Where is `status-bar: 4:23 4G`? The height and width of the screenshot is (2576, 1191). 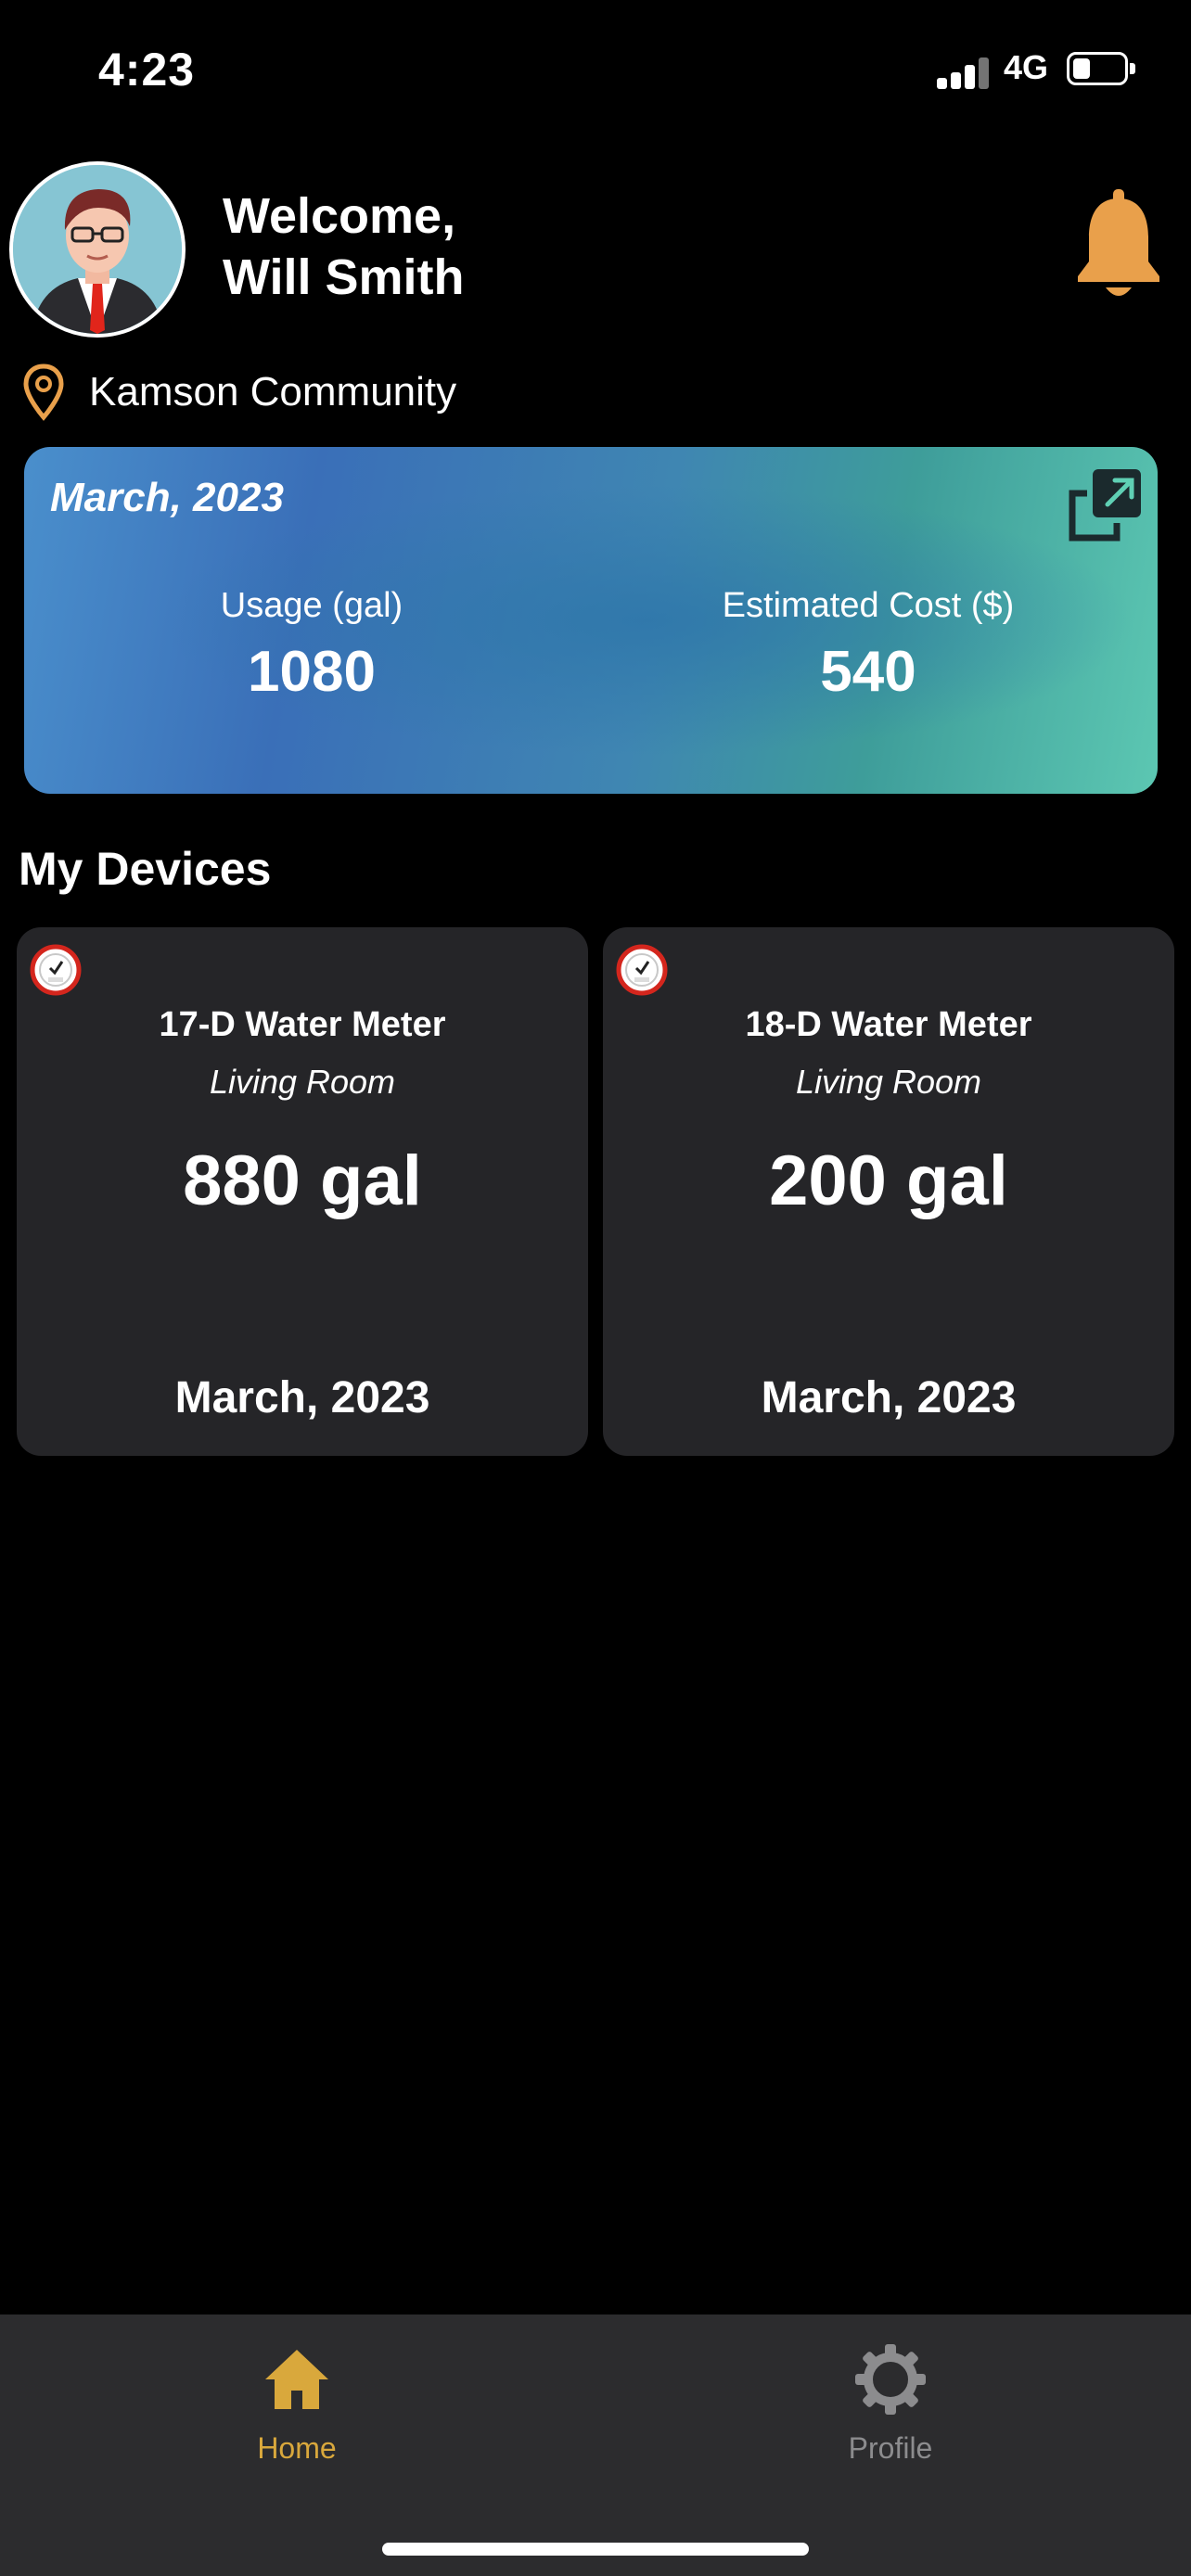
status-bar: 4:23 4G is located at coordinates (595, 69).